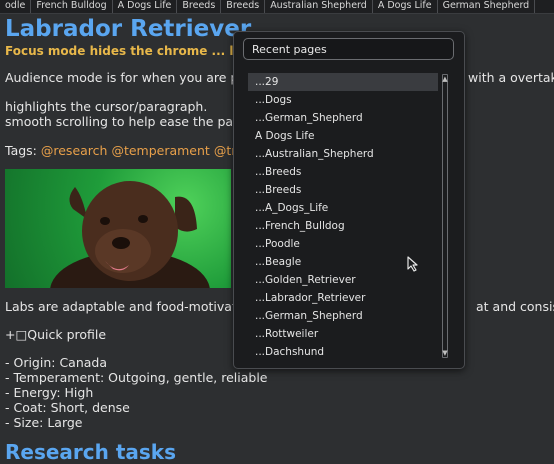 Image resolution: width=554 pixels, height=464 pixels. What do you see at coordinates (343, 154) in the screenshot?
I see `list-item: ...Australian_Shepherd` at bounding box center [343, 154].